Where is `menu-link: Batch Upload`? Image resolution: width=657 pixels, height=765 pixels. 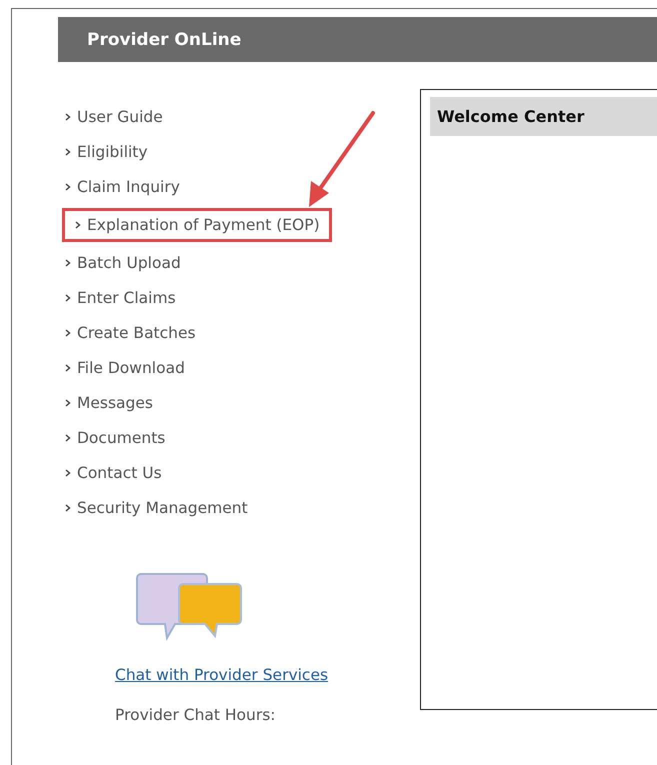
menu-link: Batch Upload is located at coordinates (123, 263).